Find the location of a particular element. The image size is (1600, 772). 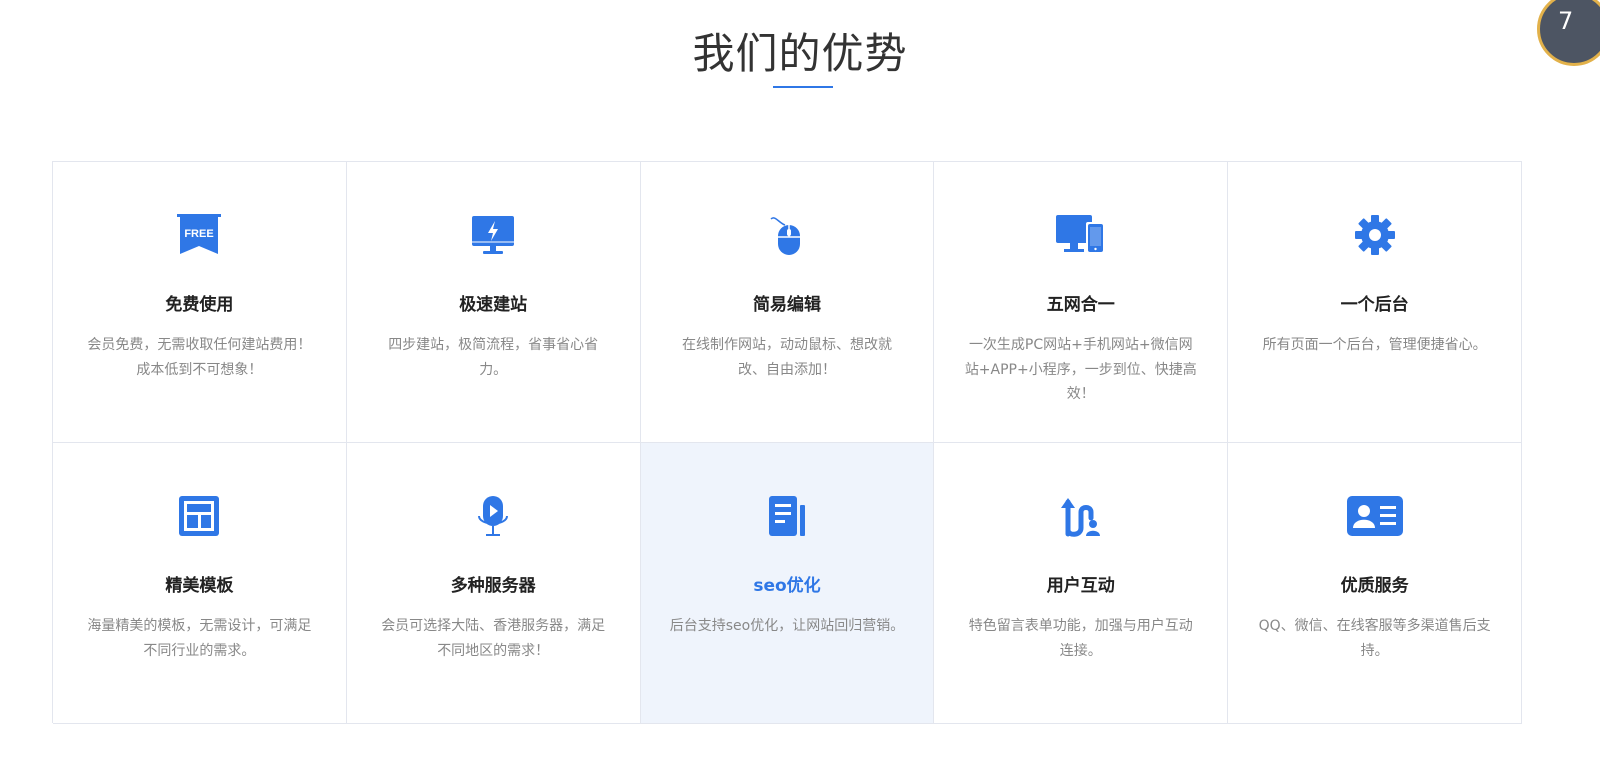

mouse-icon is located at coordinates (787, 235).